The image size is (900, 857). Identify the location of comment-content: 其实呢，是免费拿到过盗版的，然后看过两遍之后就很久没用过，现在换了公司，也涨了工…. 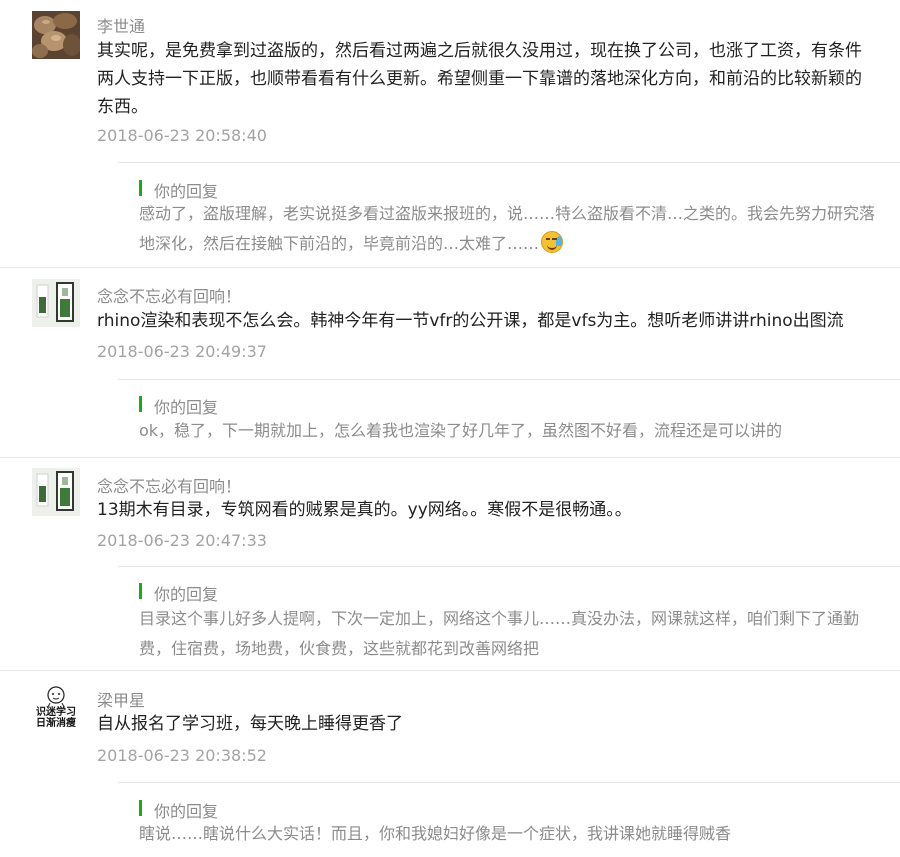
(479, 79).